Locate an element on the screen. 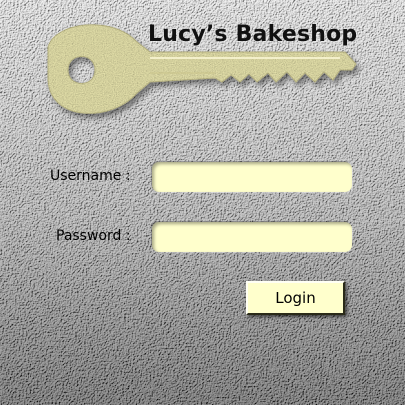 The image size is (405, 405). username-input is located at coordinates (252, 177).